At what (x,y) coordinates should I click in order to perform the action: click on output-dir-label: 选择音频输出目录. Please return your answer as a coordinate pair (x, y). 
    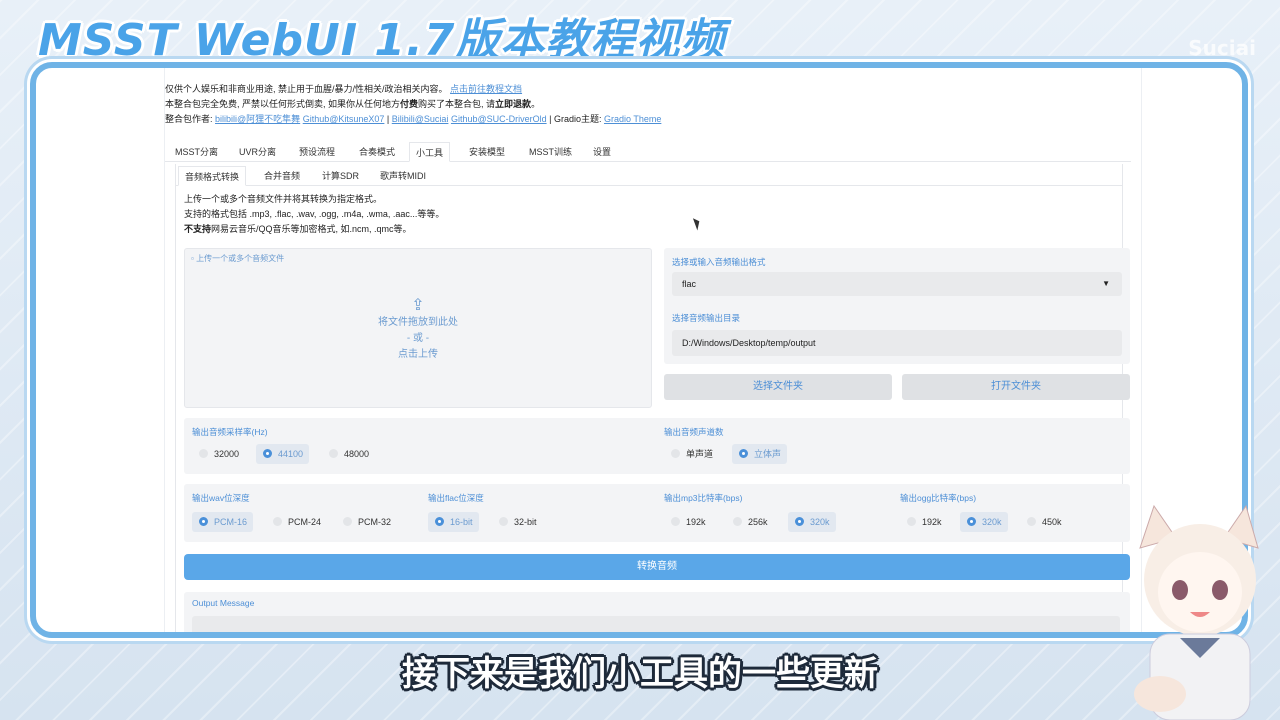
    Looking at the image, I should click on (706, 318).